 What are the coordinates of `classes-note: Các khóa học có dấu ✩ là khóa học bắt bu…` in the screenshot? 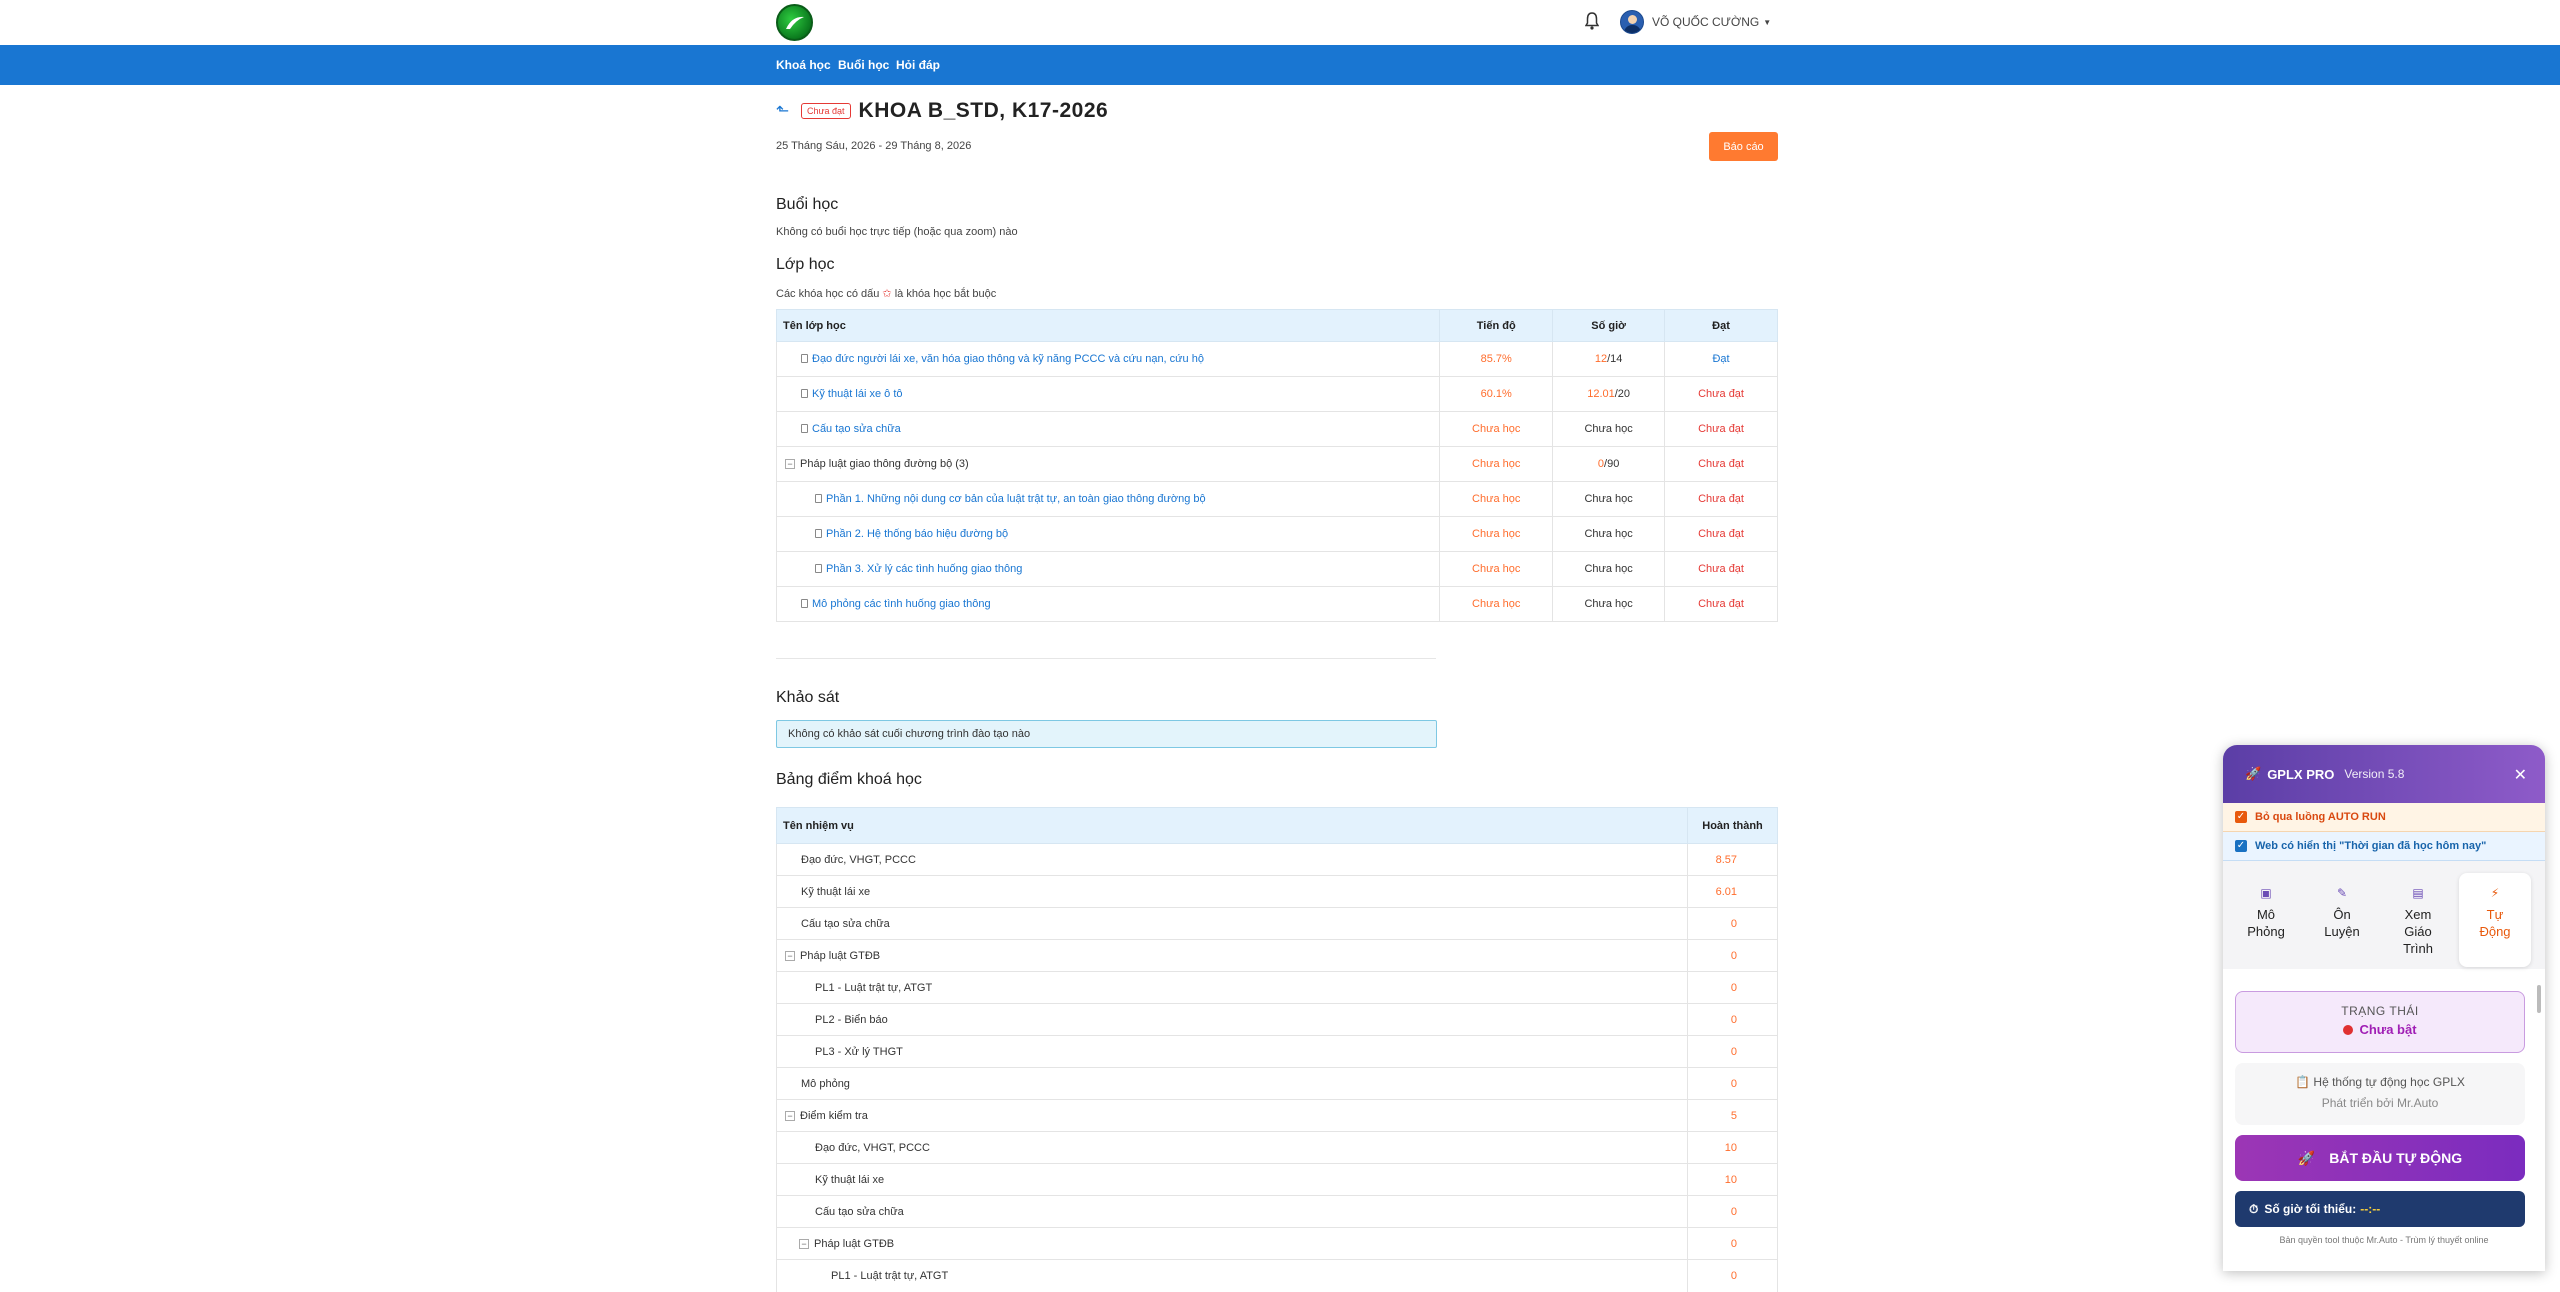 It's located at (886, 294).